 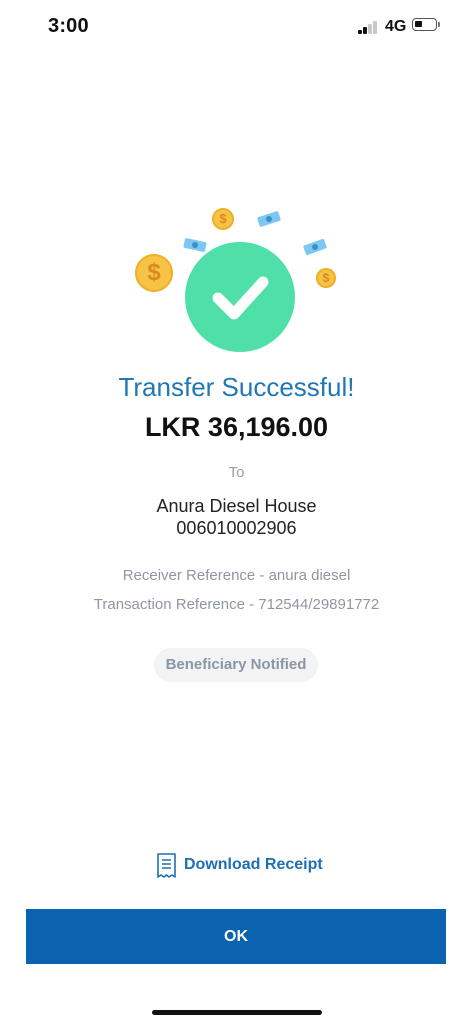 I want to click on success-check-circle, so click(x=240, y=297).